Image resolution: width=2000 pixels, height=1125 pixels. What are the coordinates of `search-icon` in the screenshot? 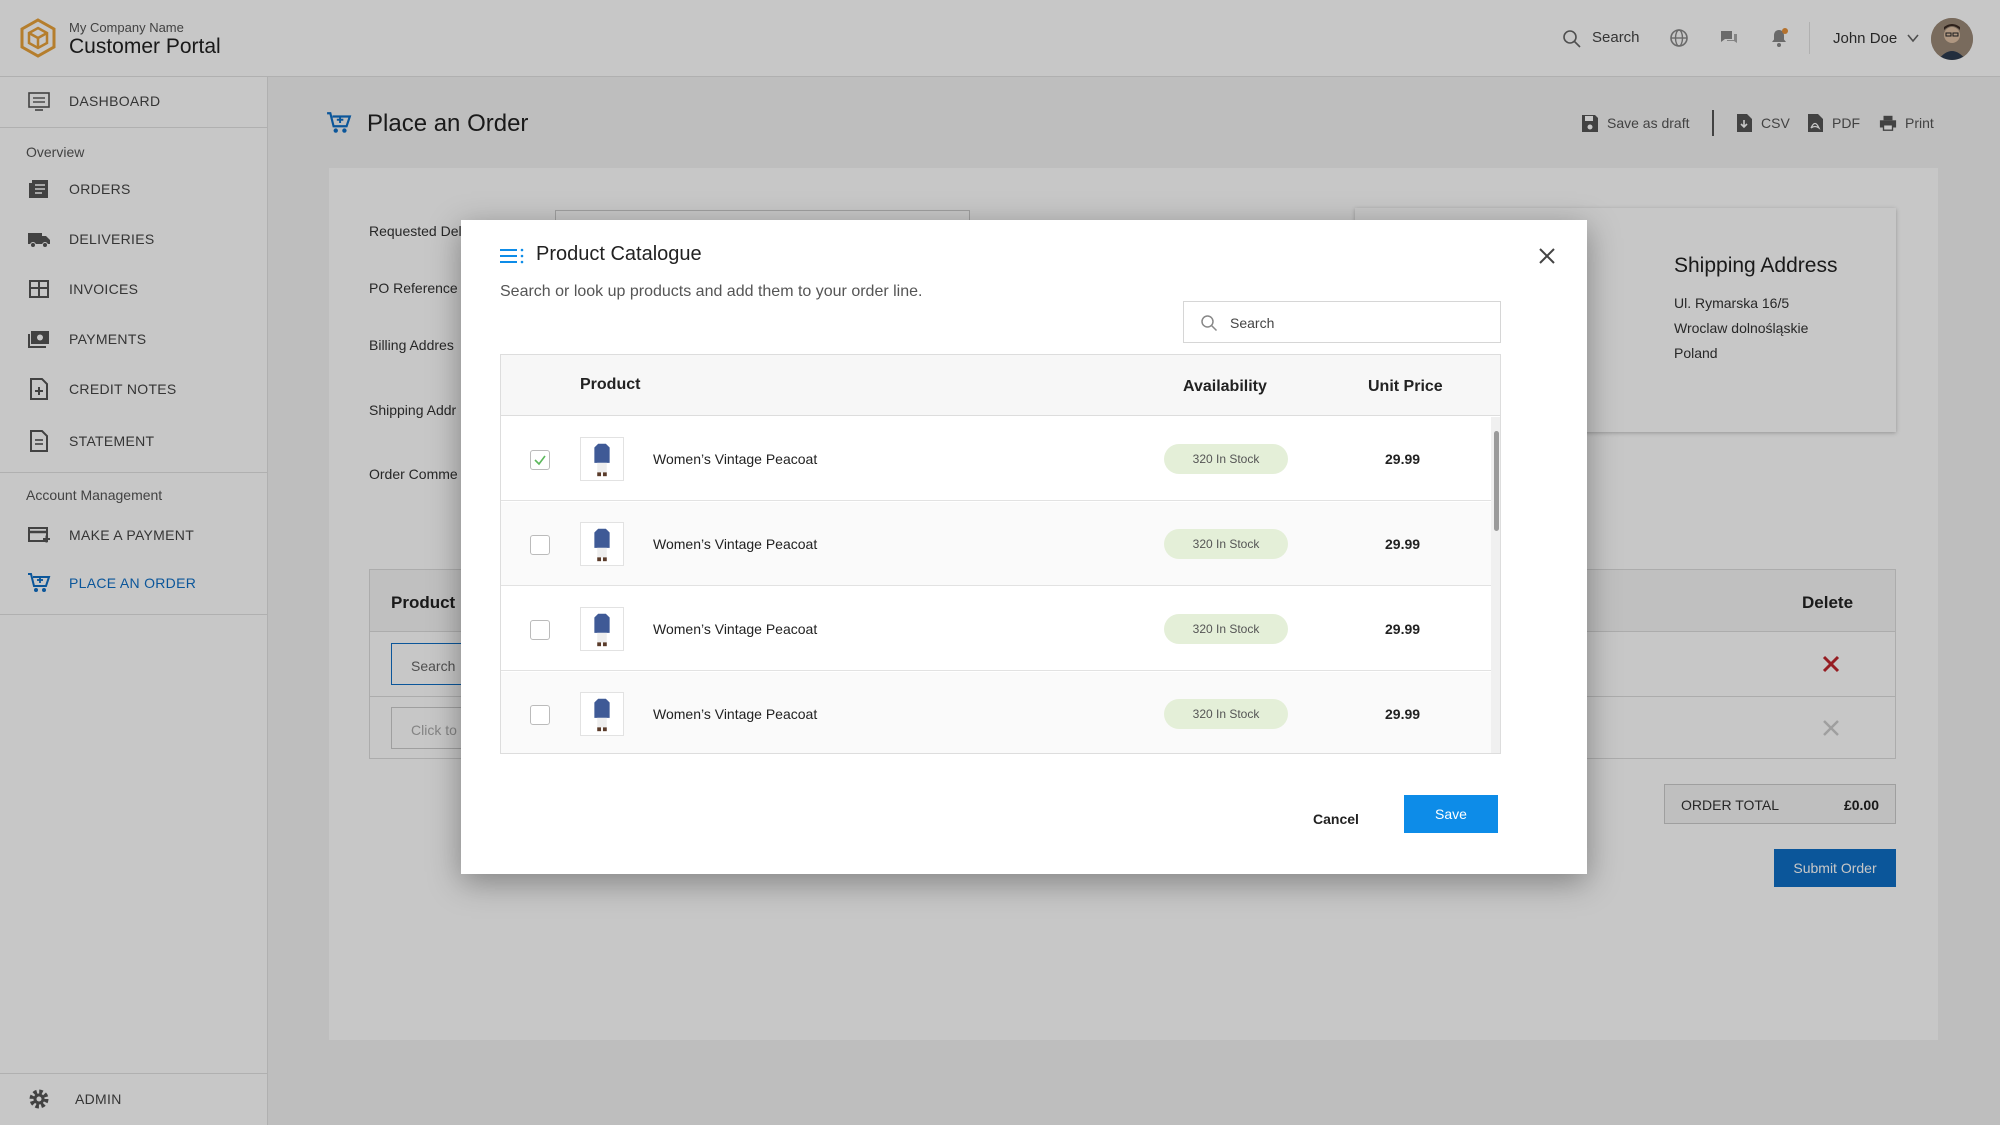 It's located at (1209, 323).